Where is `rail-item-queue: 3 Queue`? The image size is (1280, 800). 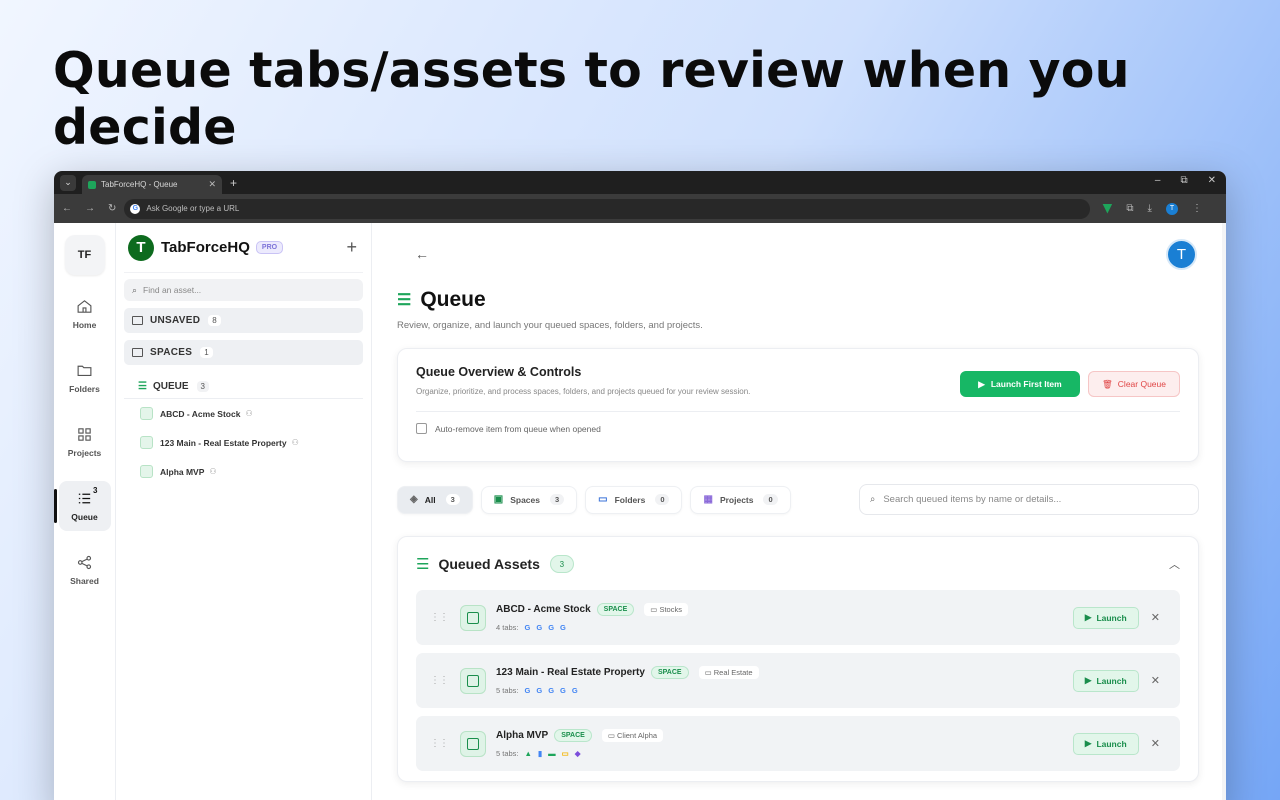 rail-item-queue: 3 Queue is located at coordinates (82, 506).